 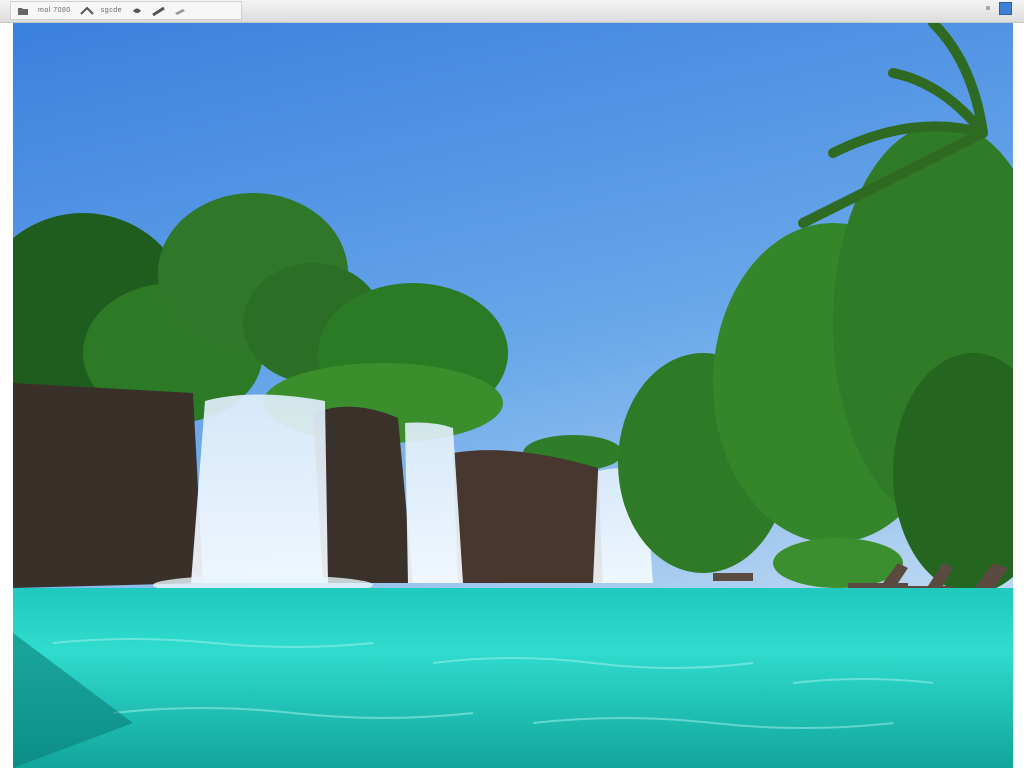 What do you see at coordinates (54, 10) in the screenshot?
I see `toolbar-text-1: mol 7080` at bounding box center [54, 10].